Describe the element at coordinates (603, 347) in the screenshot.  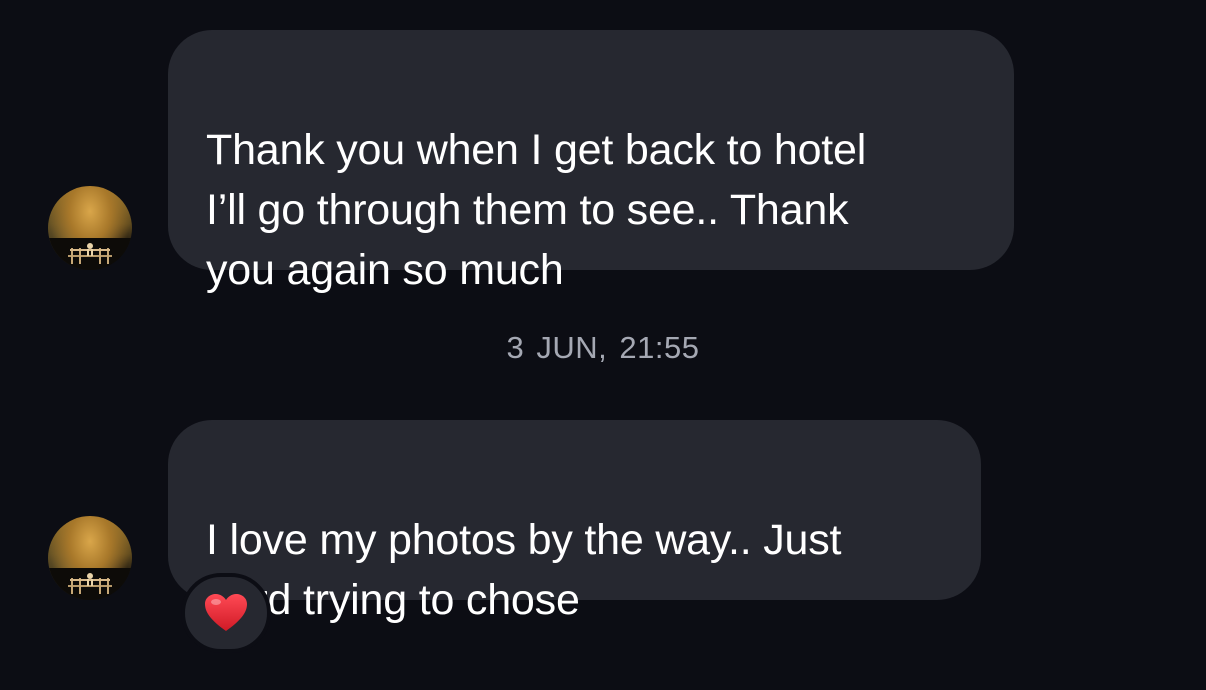
I see `timestamp-divider: 3 JUN, 21:55` at that location.